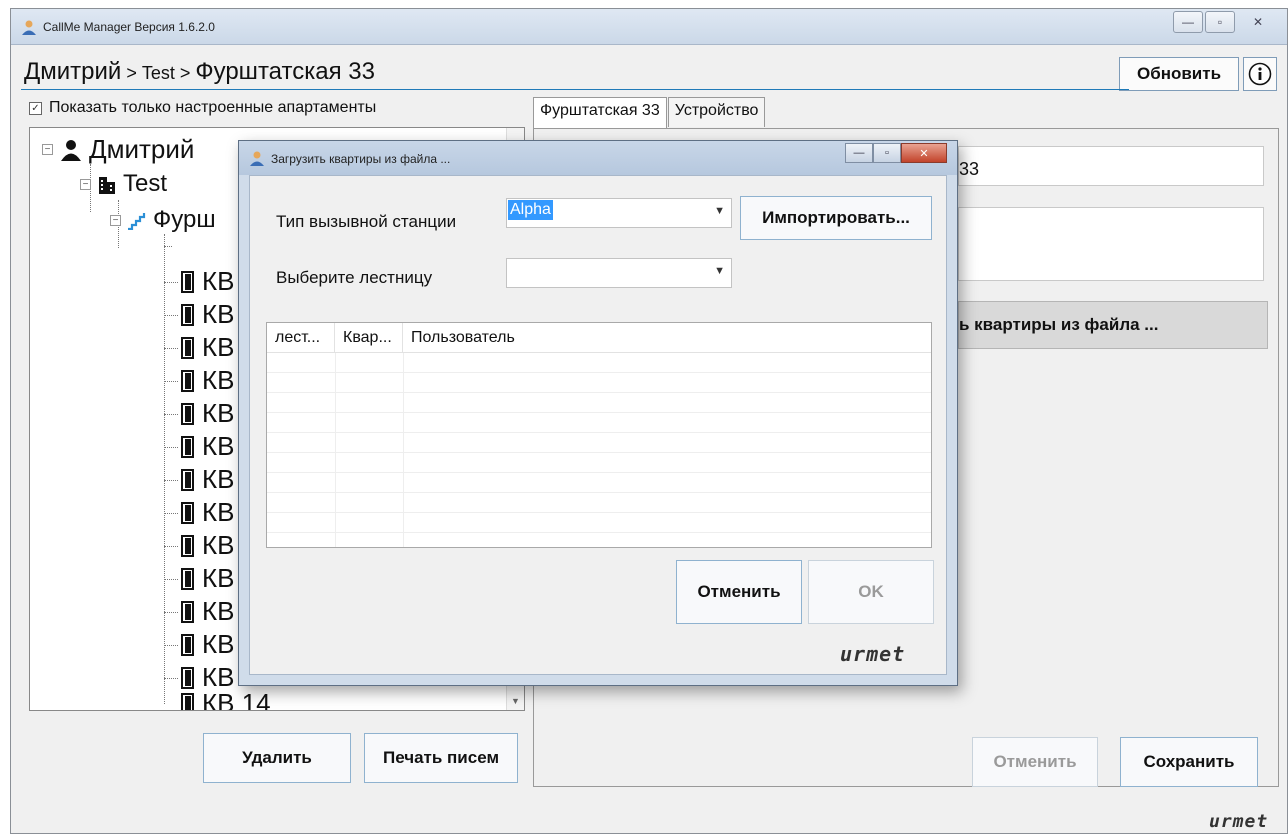  I want to click on minimize-button: —, so click(1188, 22).